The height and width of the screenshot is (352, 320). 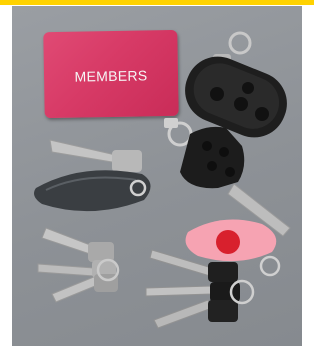 What do you see at coordinates (178, 132) in the screenshot?
I see `metal-key-ring` at bounding box center [178, 132].